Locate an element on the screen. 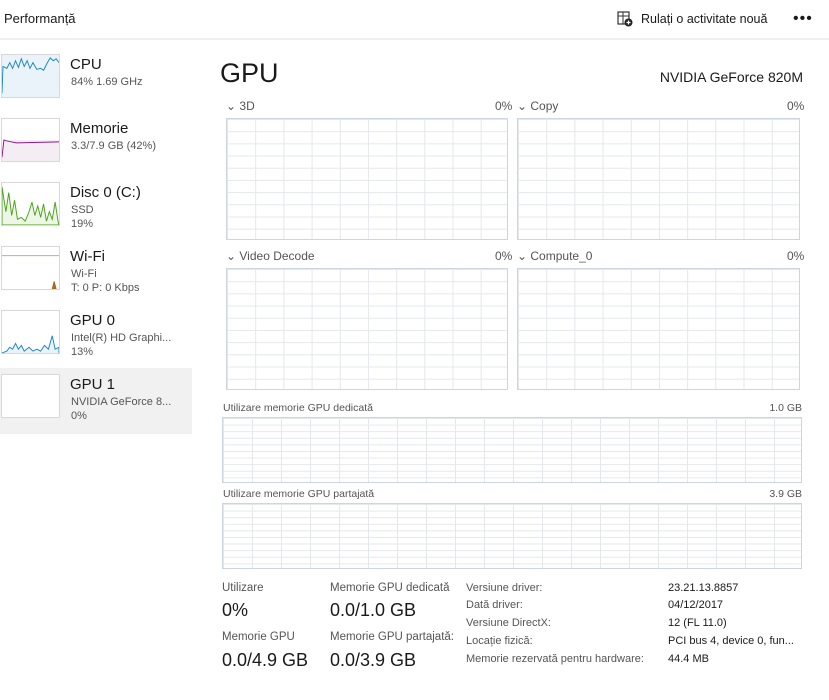 The width and height of the screenshot is (829, 700). dedicated-memory-stat-label: Memorie GPU dedicată is located at coordinates (390, 588).